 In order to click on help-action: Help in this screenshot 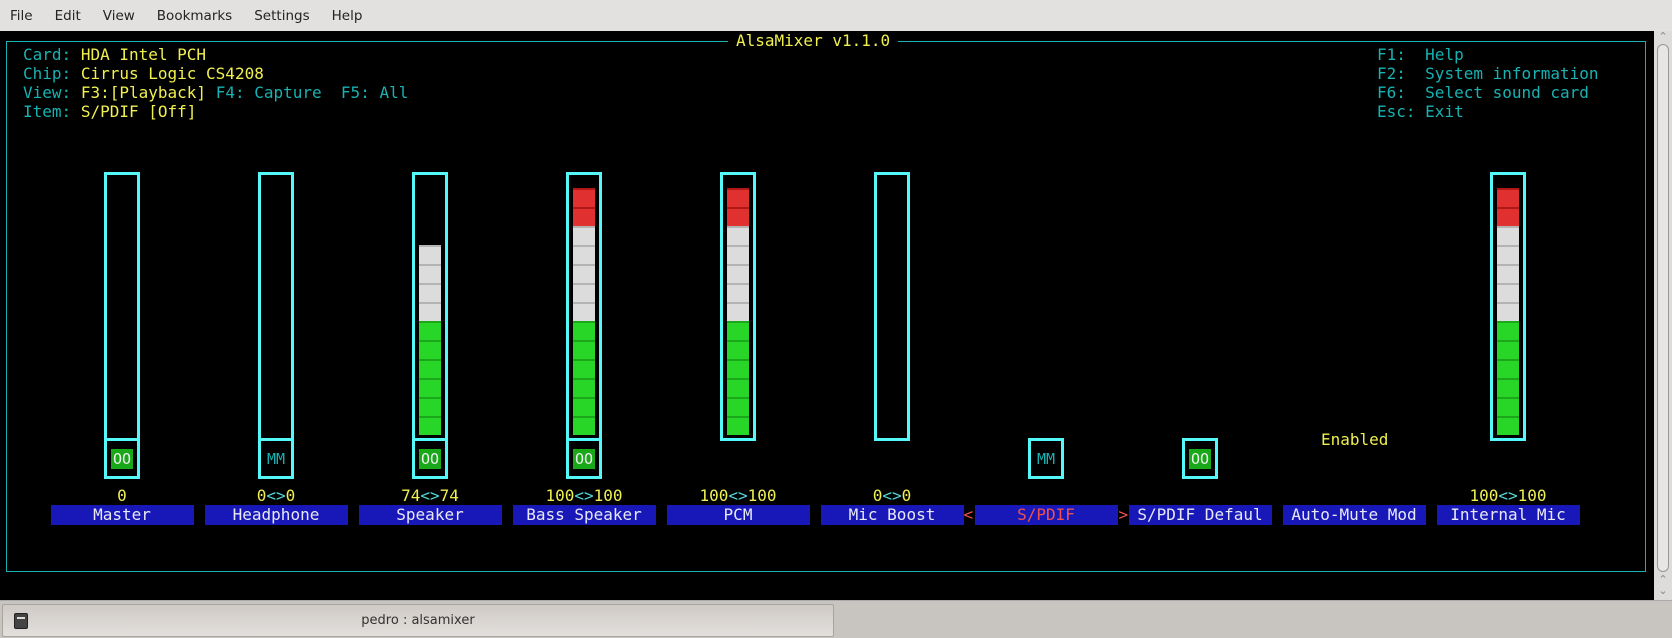, I will do `click(1444, 54)`.